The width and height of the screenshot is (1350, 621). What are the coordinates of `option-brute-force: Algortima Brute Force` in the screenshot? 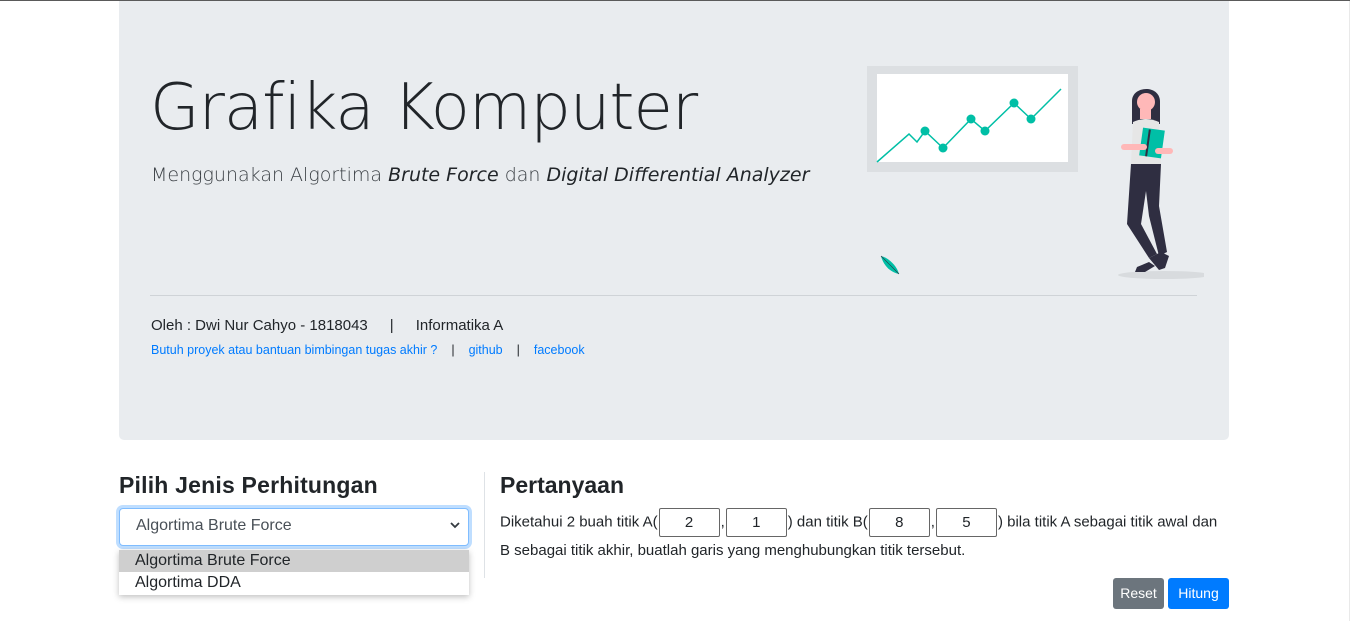 It's located at (294, 561).